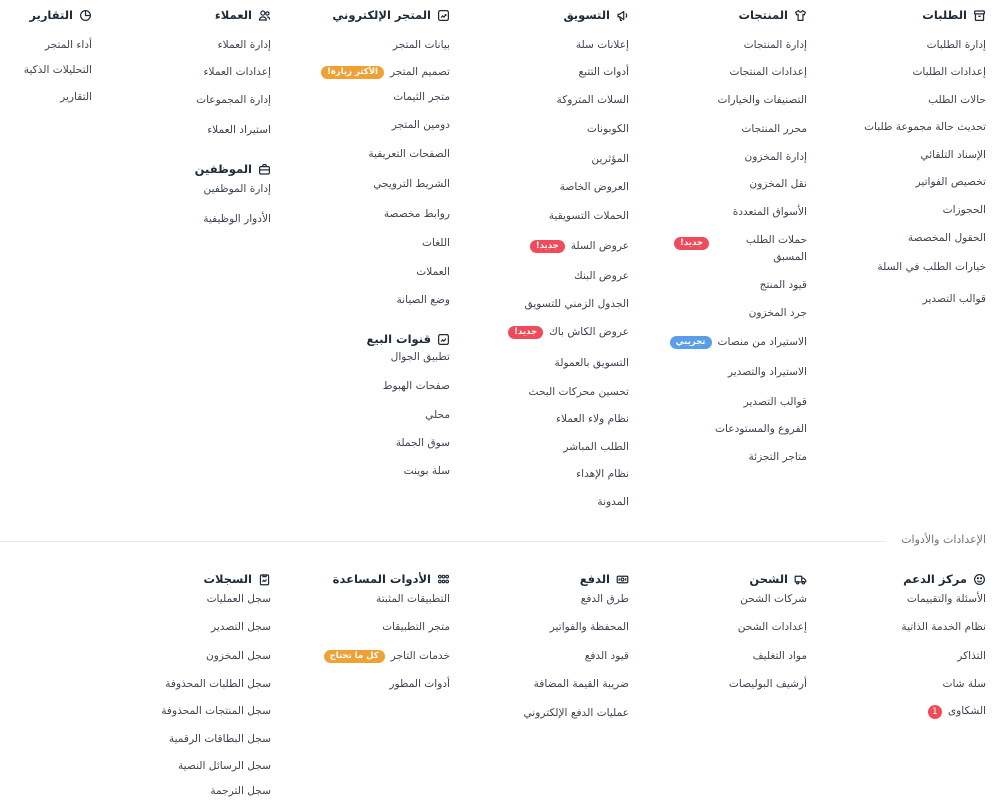 This screenshot has width=999, height=810. Describe the element at coordinates (602, 474) in the screenshot. I see `marketing-item: نظام الإهداء` at that location.